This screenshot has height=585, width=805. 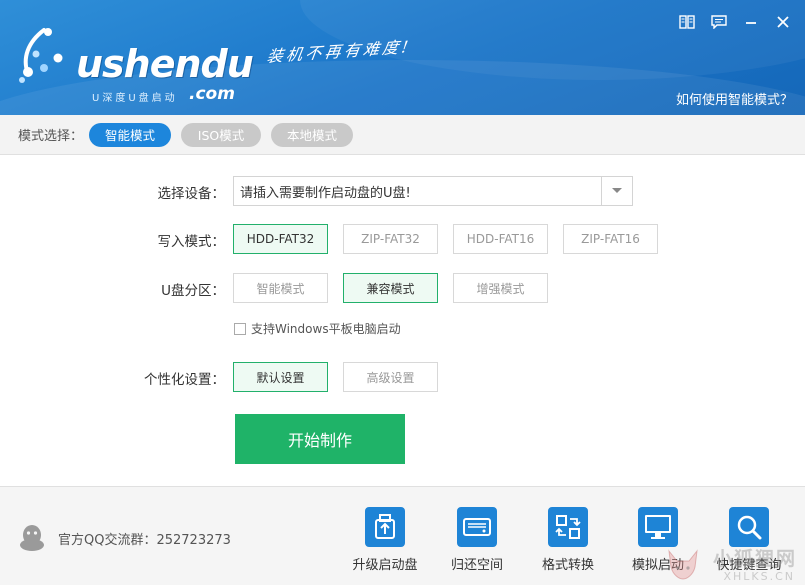 I want to click on restore-space-button: 归还空间, so click(x=477, y=541).